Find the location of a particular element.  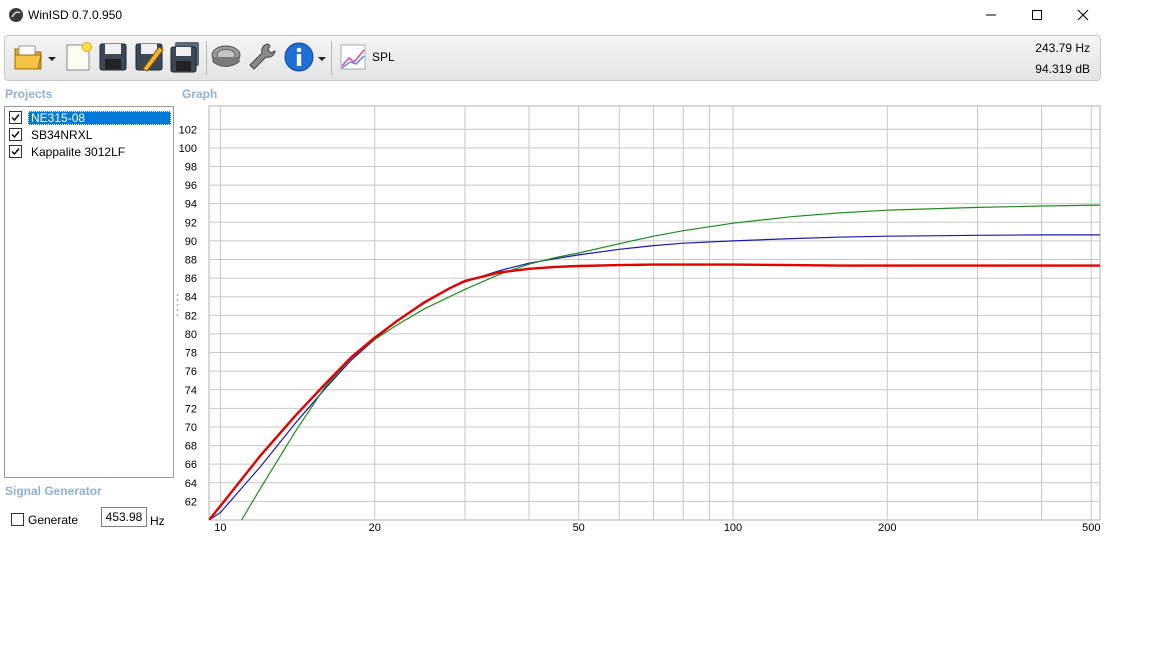

minimize-icon is located at coordinates (991, 15).